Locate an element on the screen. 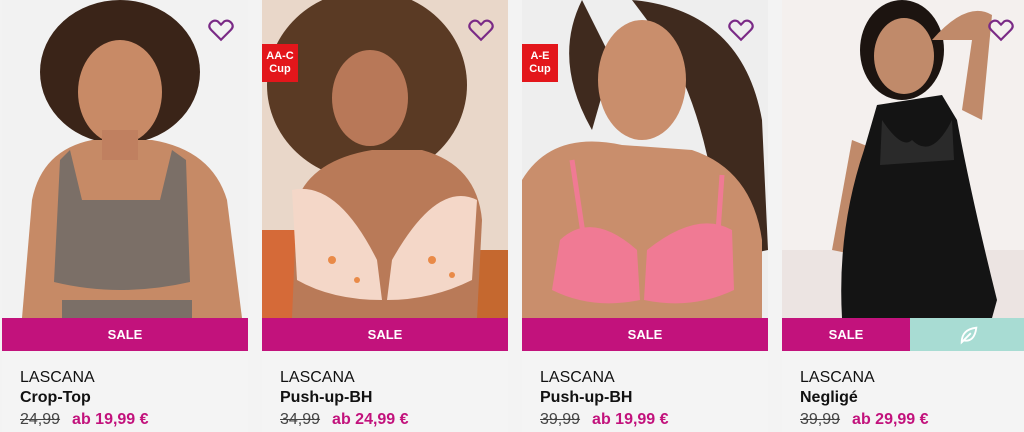 The image size is (1024, 432). sustainability-badge is located at coordinates (967, 334).